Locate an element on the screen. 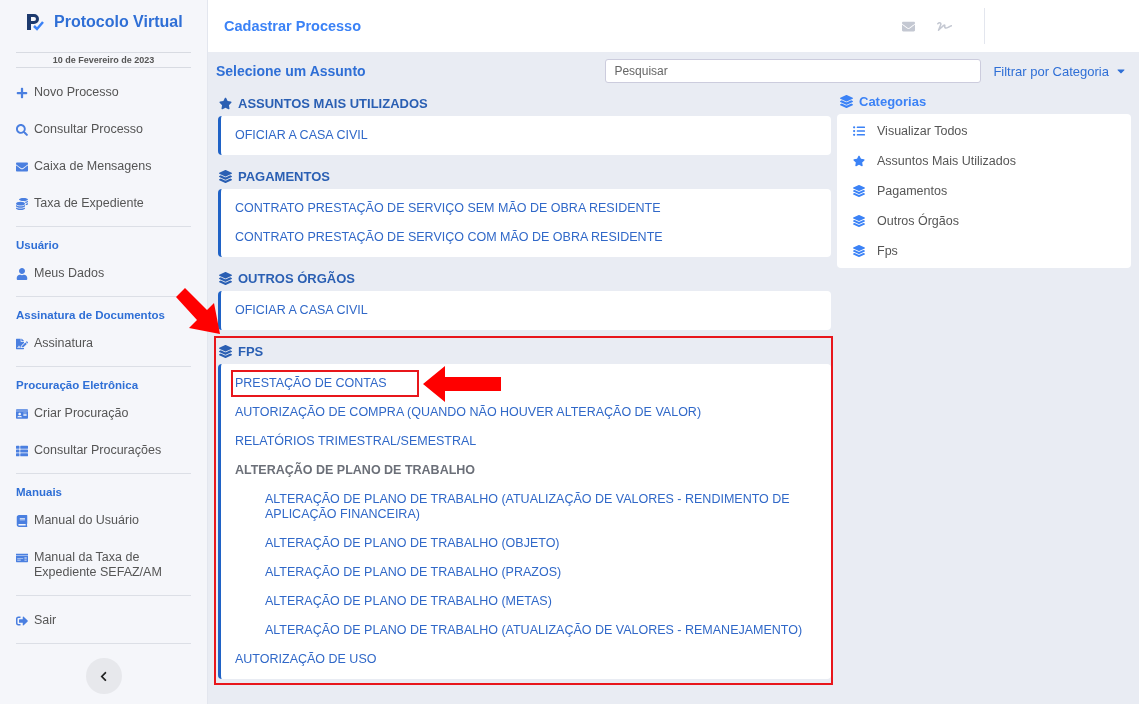 The height and width of the screenshot is (704, 1139). chevron-left-icon is located at coordinates (103, 676).